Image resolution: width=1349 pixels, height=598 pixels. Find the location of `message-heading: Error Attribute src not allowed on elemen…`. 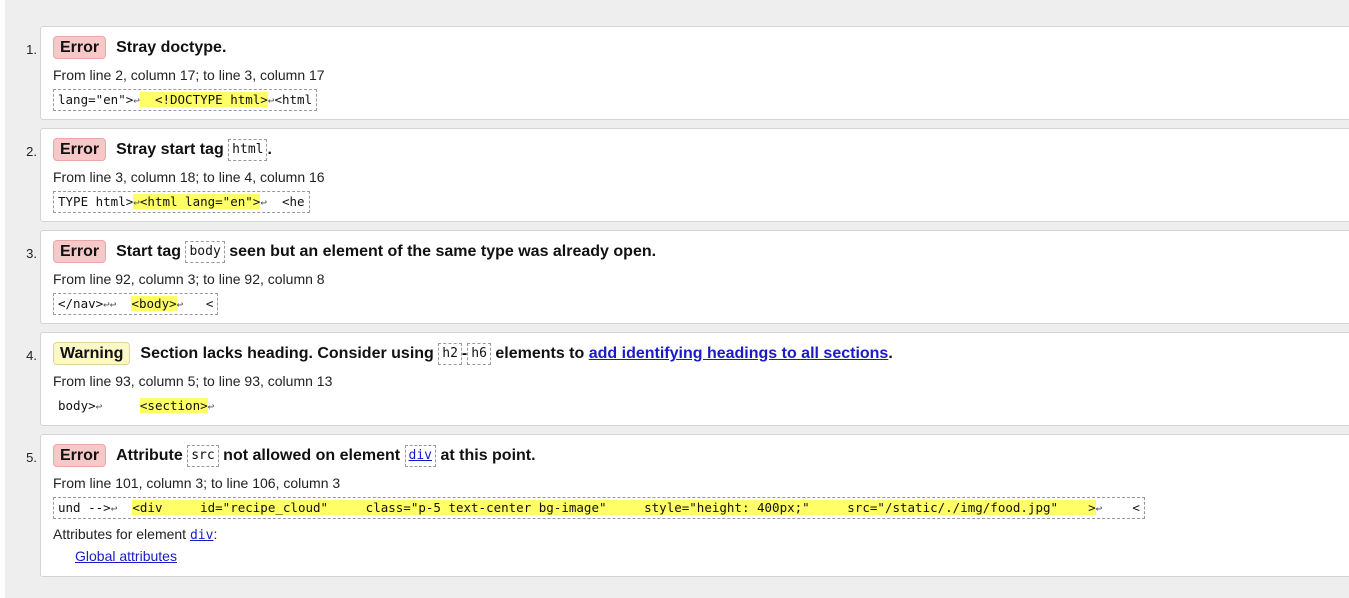

message-heading: Error Attribute src not allowed on elemen… is located at coordinates (294, 455).